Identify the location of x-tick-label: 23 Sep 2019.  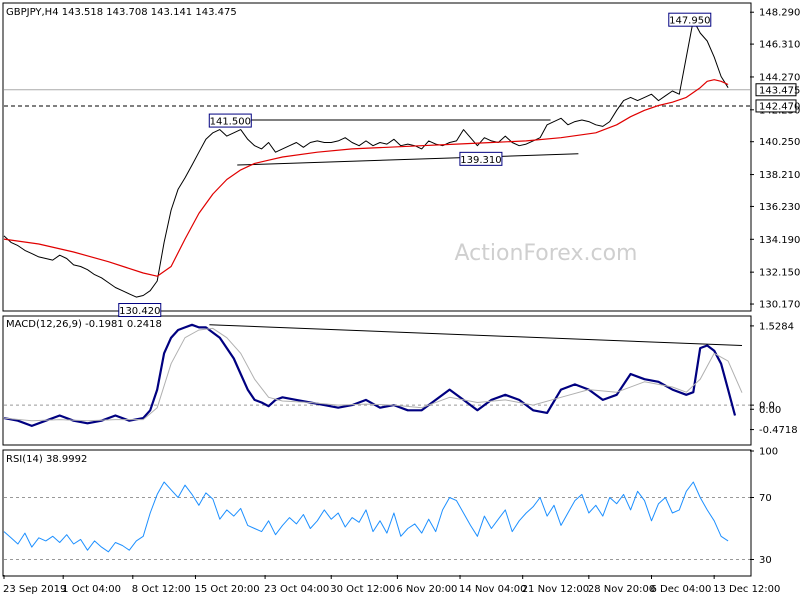
(34, 589).